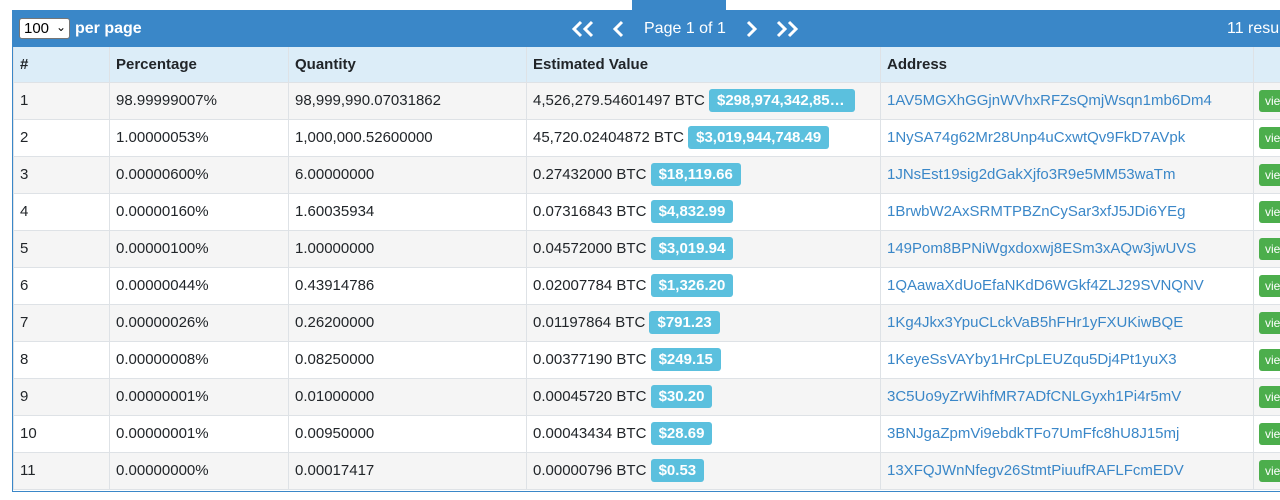  Describe the element at coordinates (1041, 248) in the screenshot. I see `address-link: 149Pom8BPNiWgxdoxwj8ESm3xAQw3jwUVS` at that location.